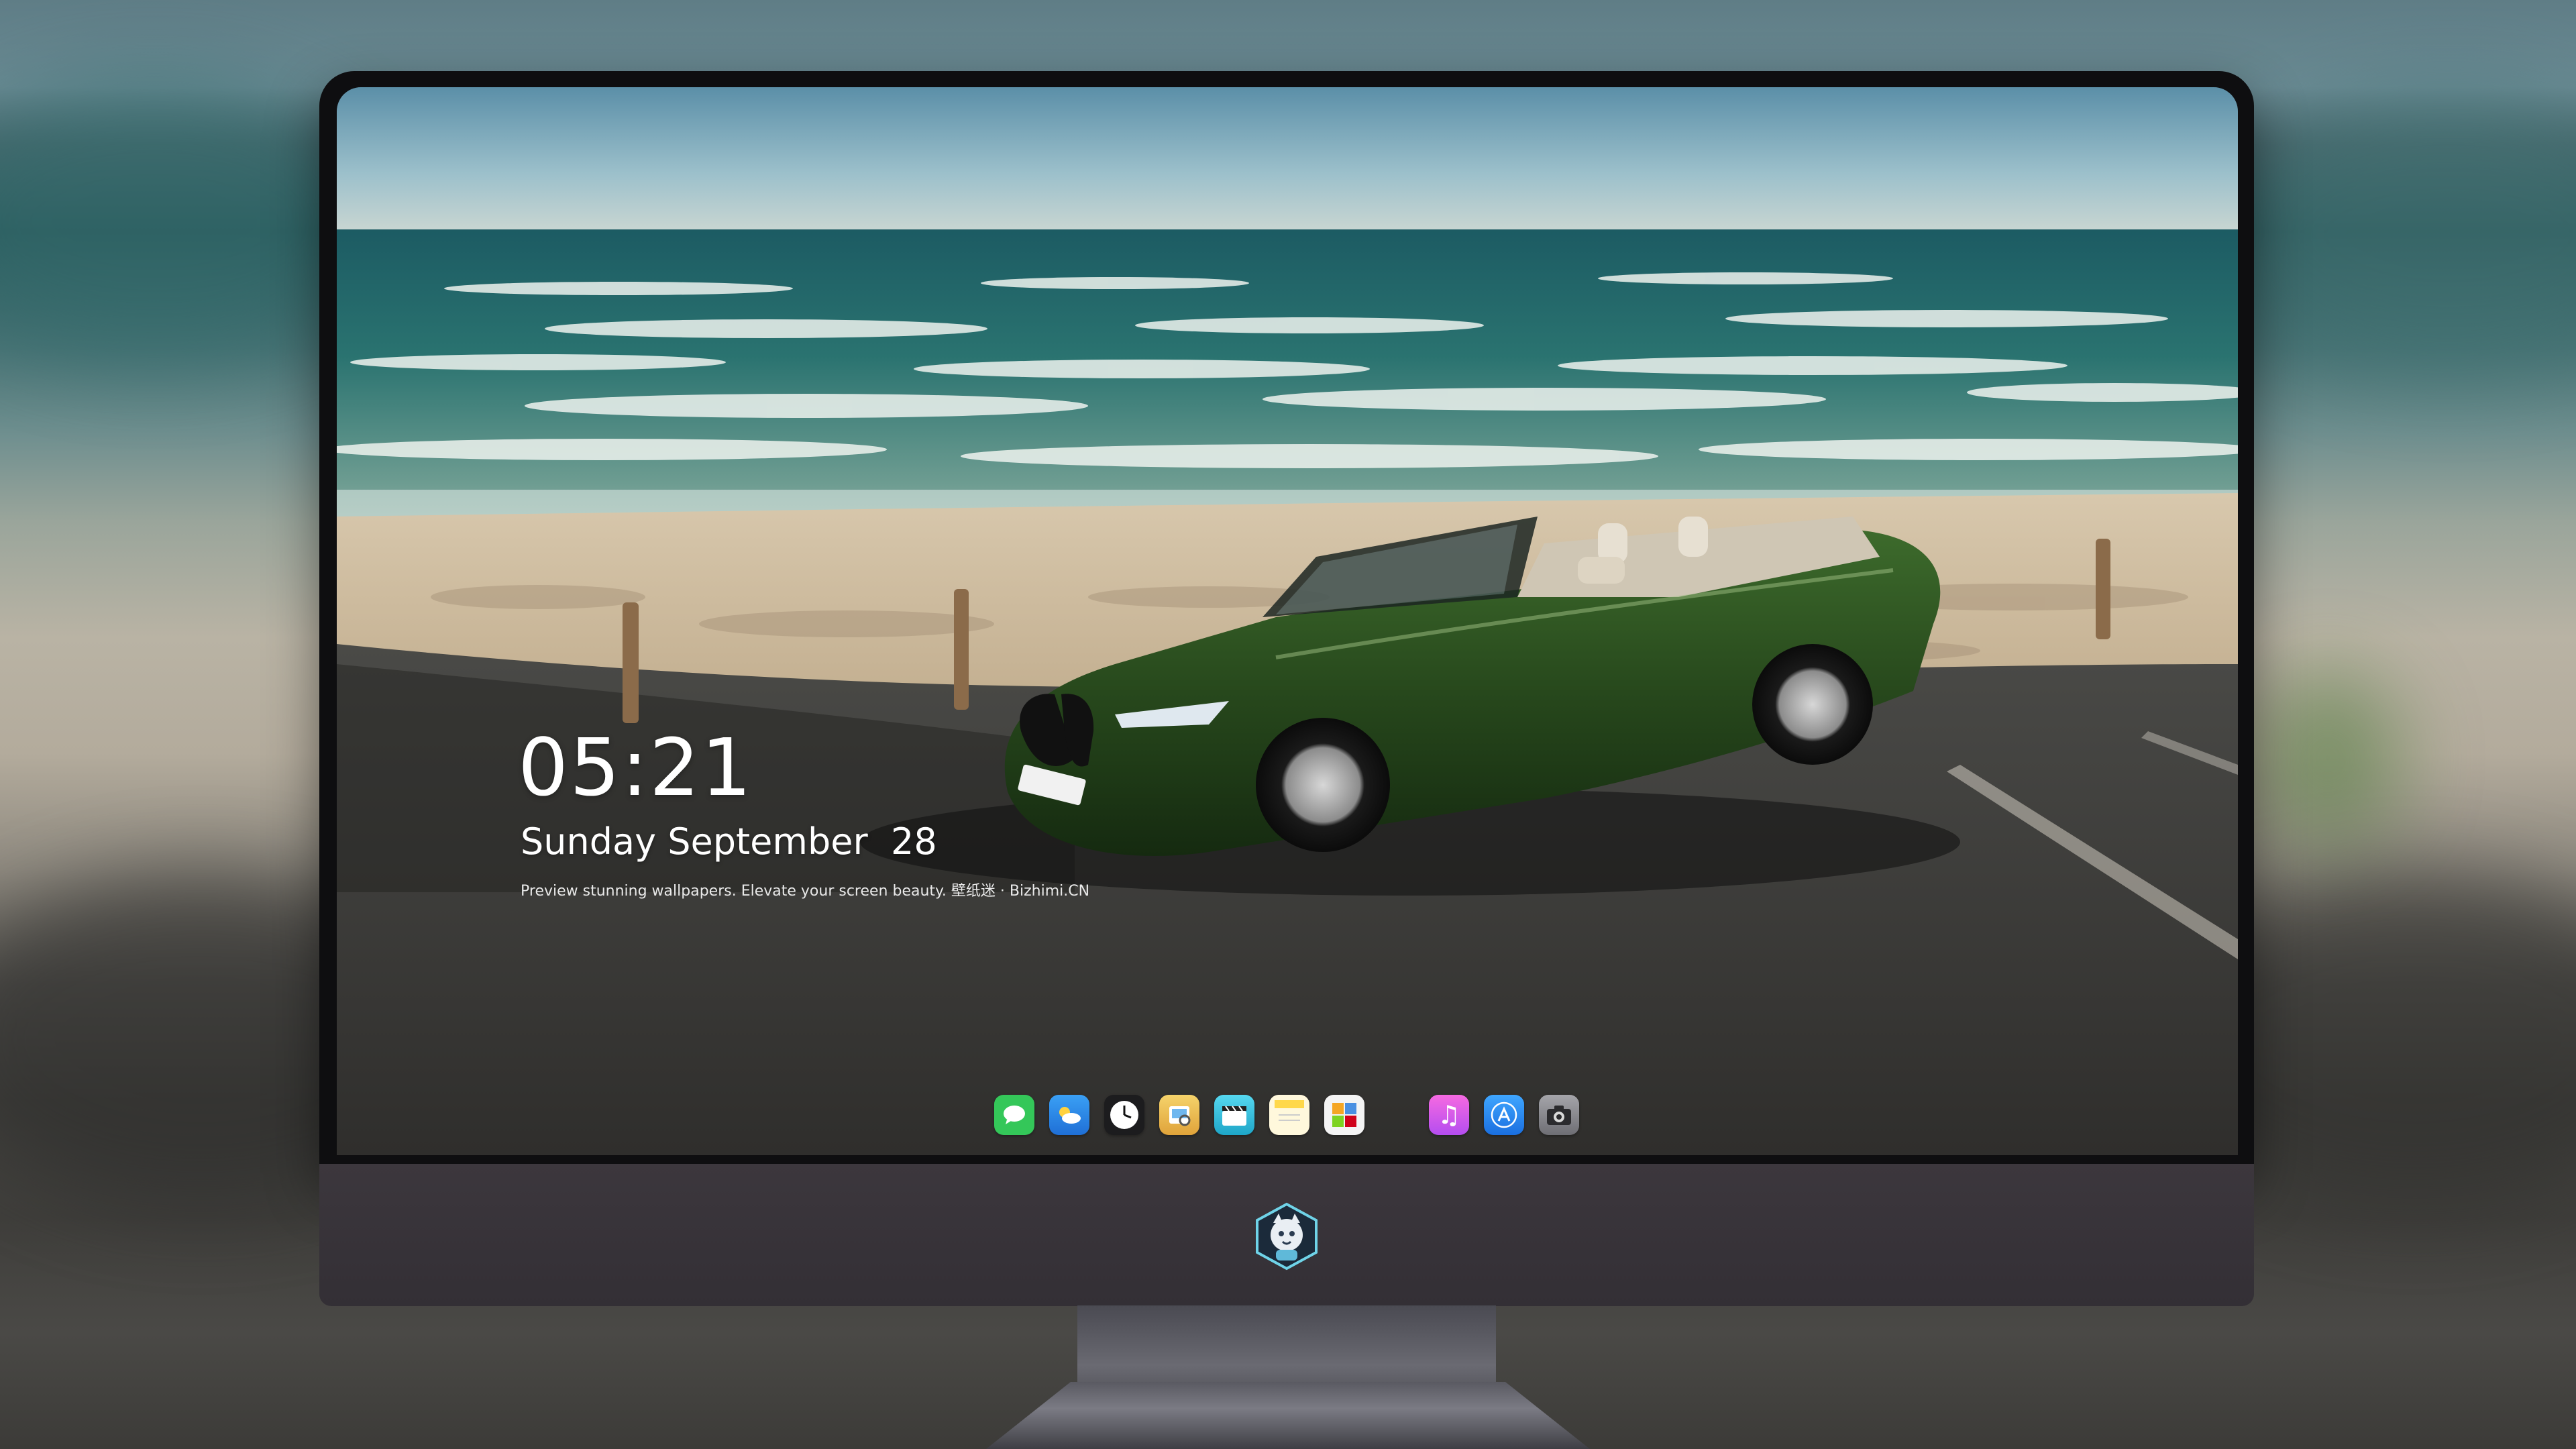 The width and height of the screenshot is (2576, 1449). I want to click on dock: ♫, so click(1294, 1114).